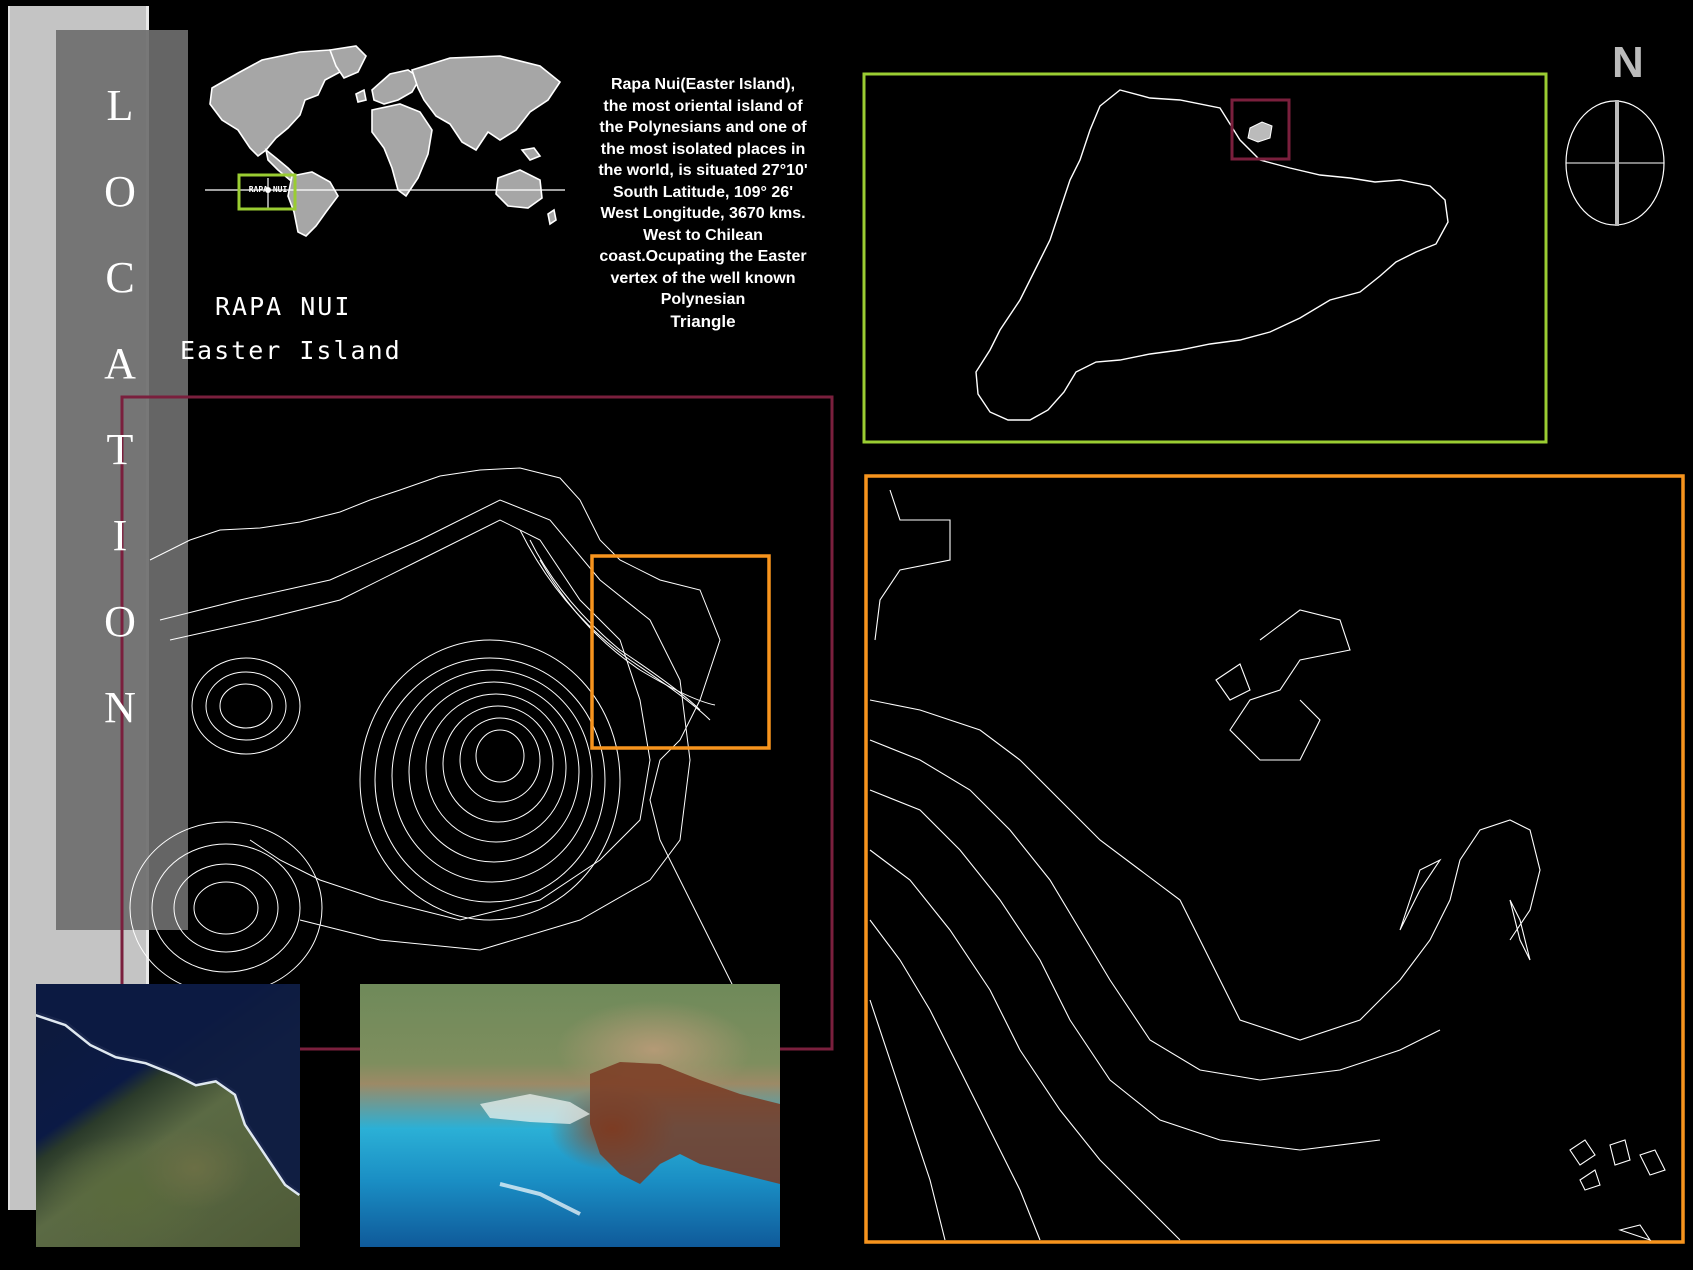 The image size is (1693, 1270). Describe the element at coordinates (1260, 132) in the screenshot. I see `island-detail-marker-shape` at that location.